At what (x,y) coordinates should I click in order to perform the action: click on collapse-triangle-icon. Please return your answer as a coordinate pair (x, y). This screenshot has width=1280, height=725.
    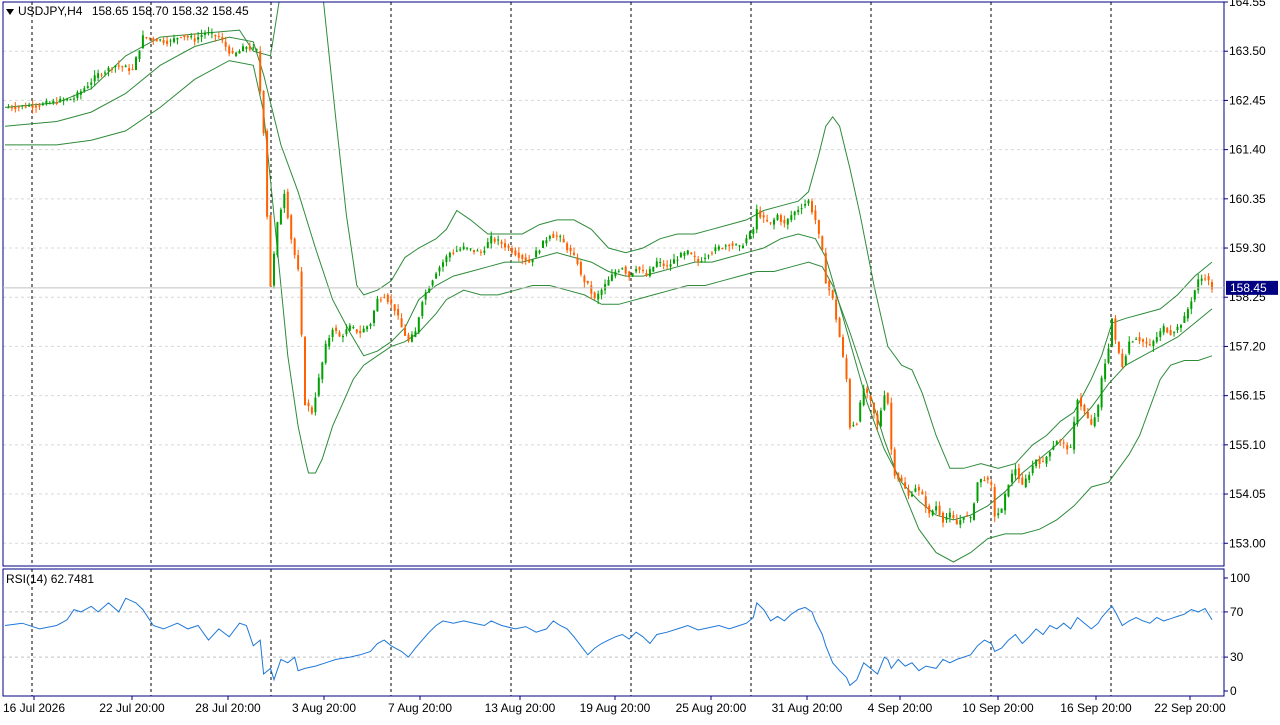
    Looking at the image, I should click on (10, 11).